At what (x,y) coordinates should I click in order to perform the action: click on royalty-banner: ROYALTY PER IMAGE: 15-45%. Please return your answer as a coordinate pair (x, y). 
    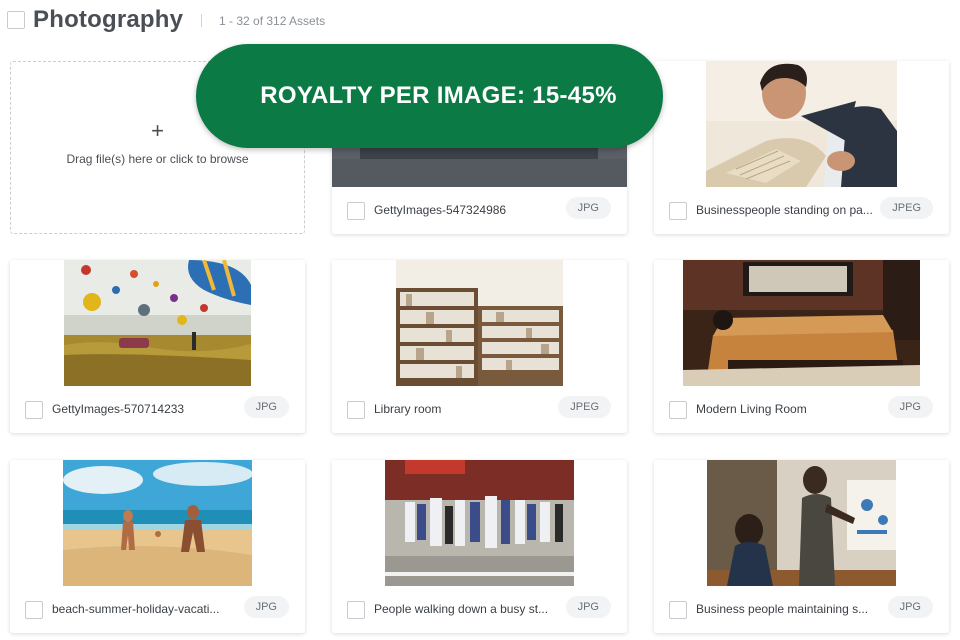
    Looking at the image, I should click on (429, 96).